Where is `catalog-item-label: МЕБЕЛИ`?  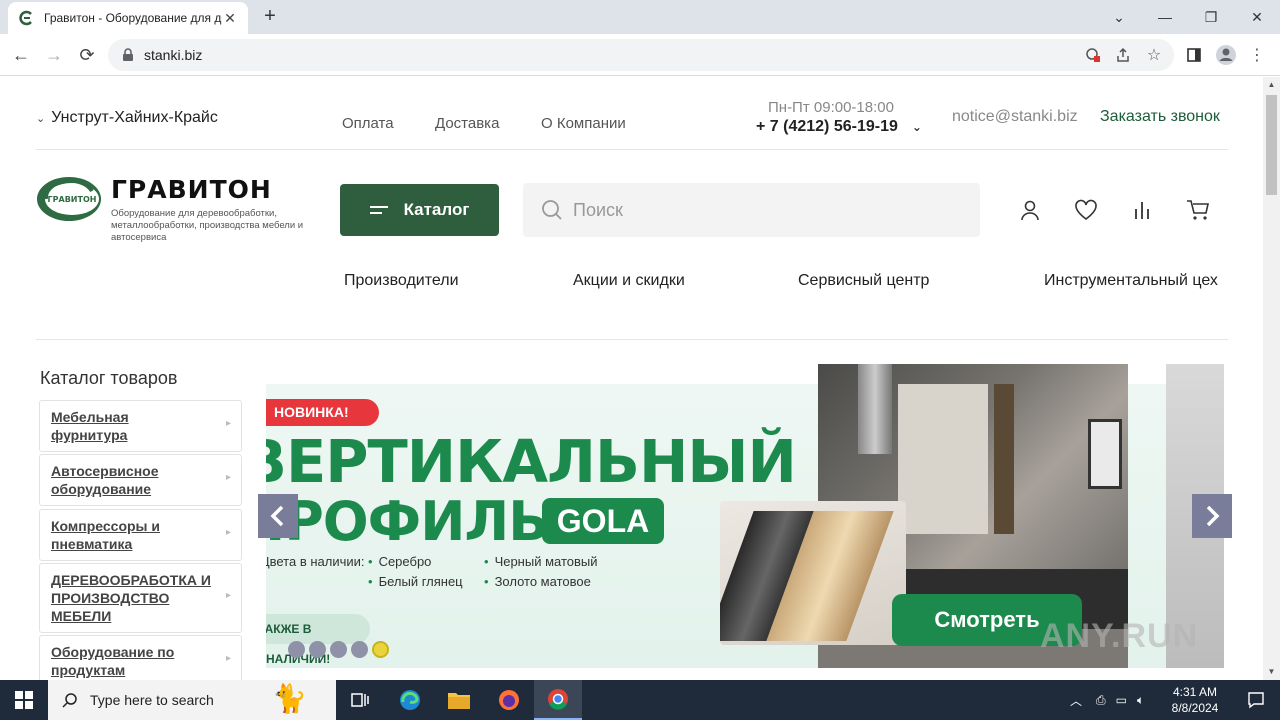 catalog-item-label: МЕБЕЛИ is located at coordinates (81, 616).